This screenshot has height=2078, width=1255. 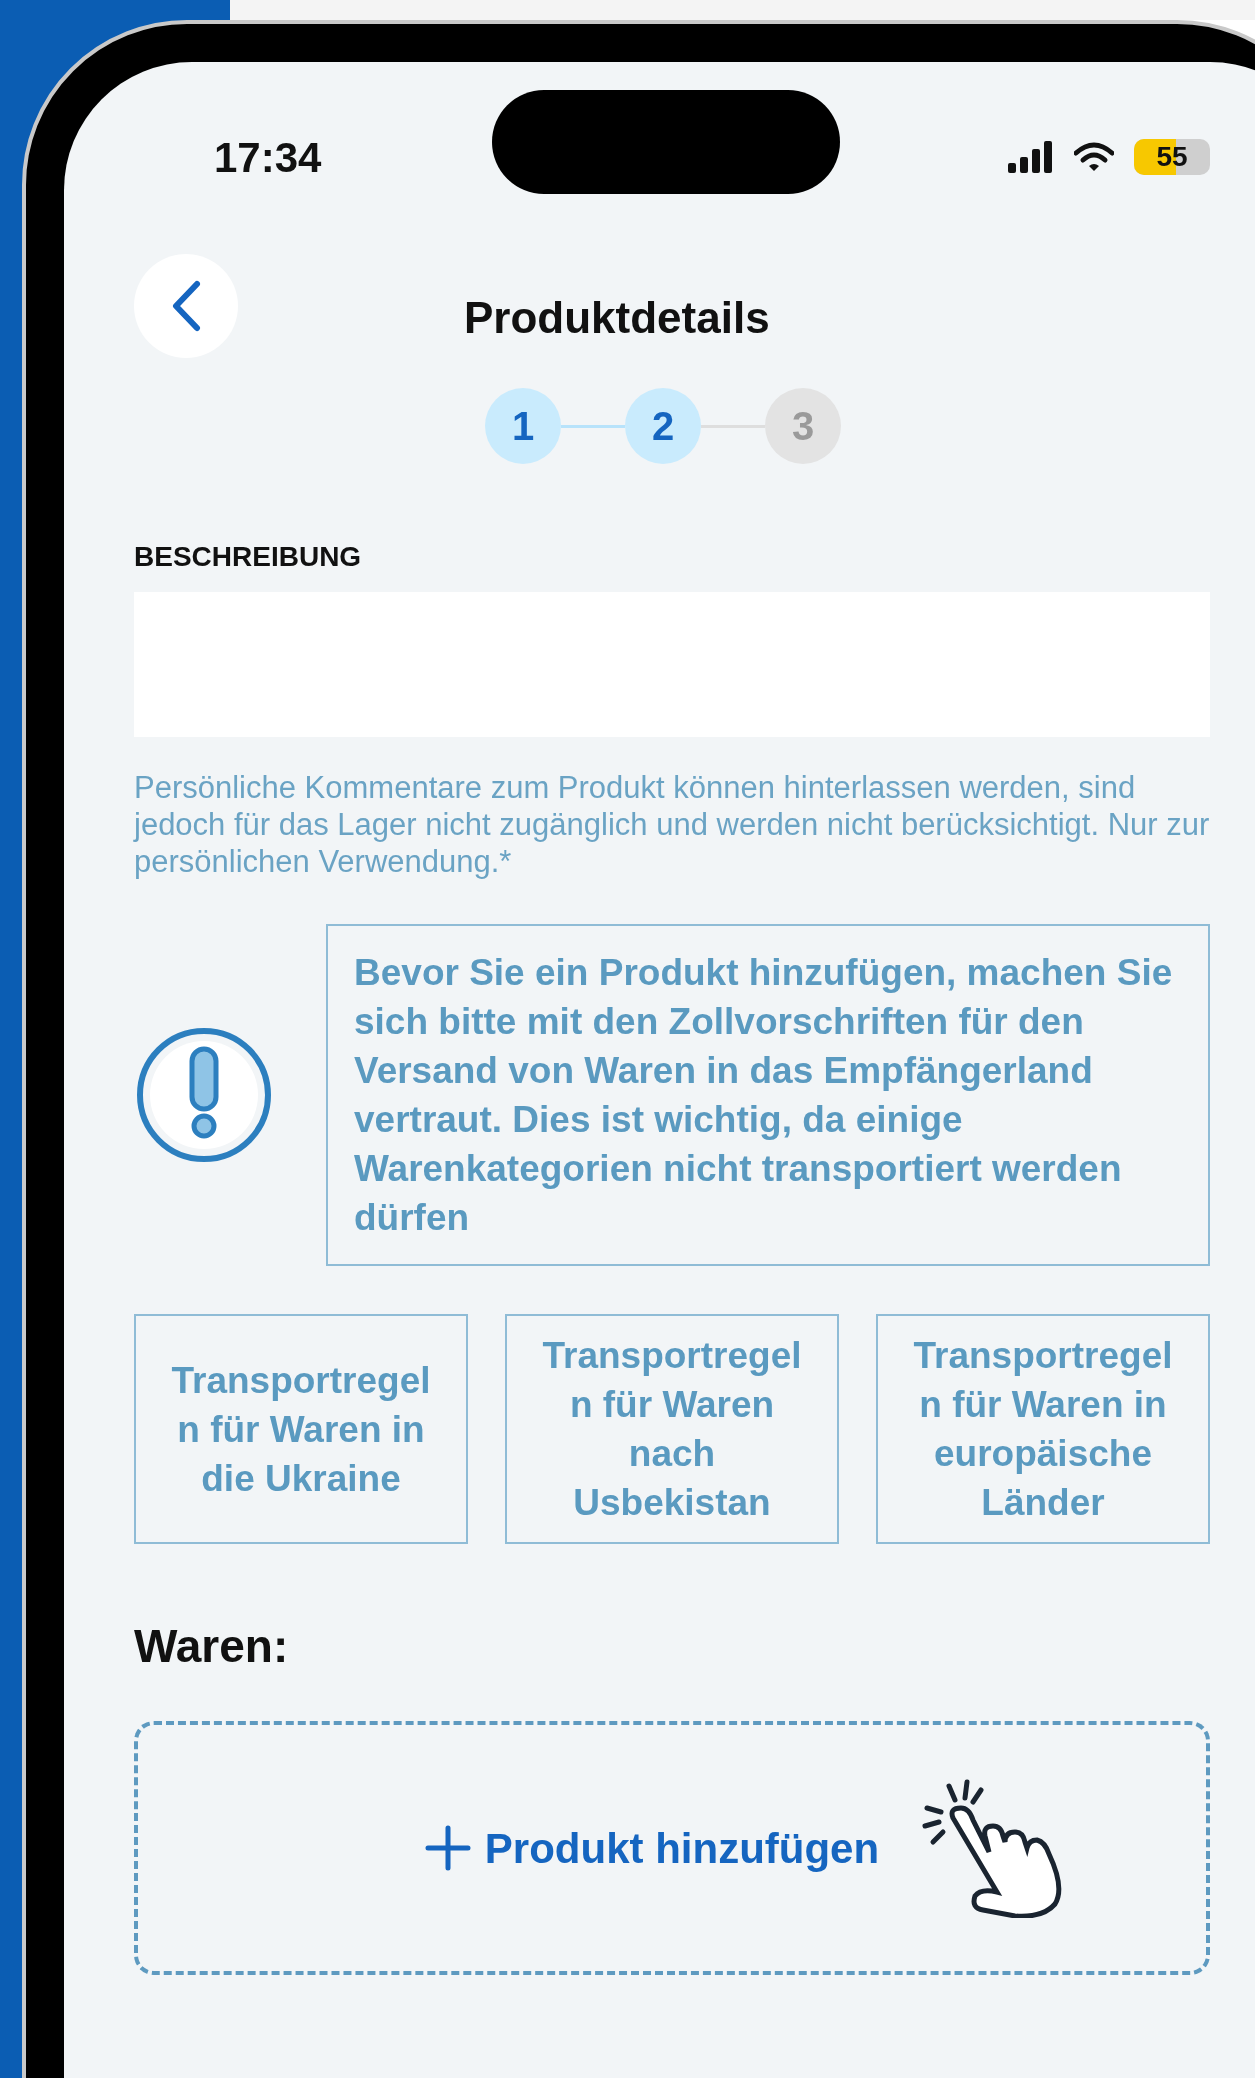 I want to click on description-hint: Persönliche Kommentare zum Produkt können hinterlassen werden, sind jedoch für das Lager nicht zugänglich und werden nicht berücksichtigt. Nur zur persönlichen Verwendung.*, so click(x=672, y=824).